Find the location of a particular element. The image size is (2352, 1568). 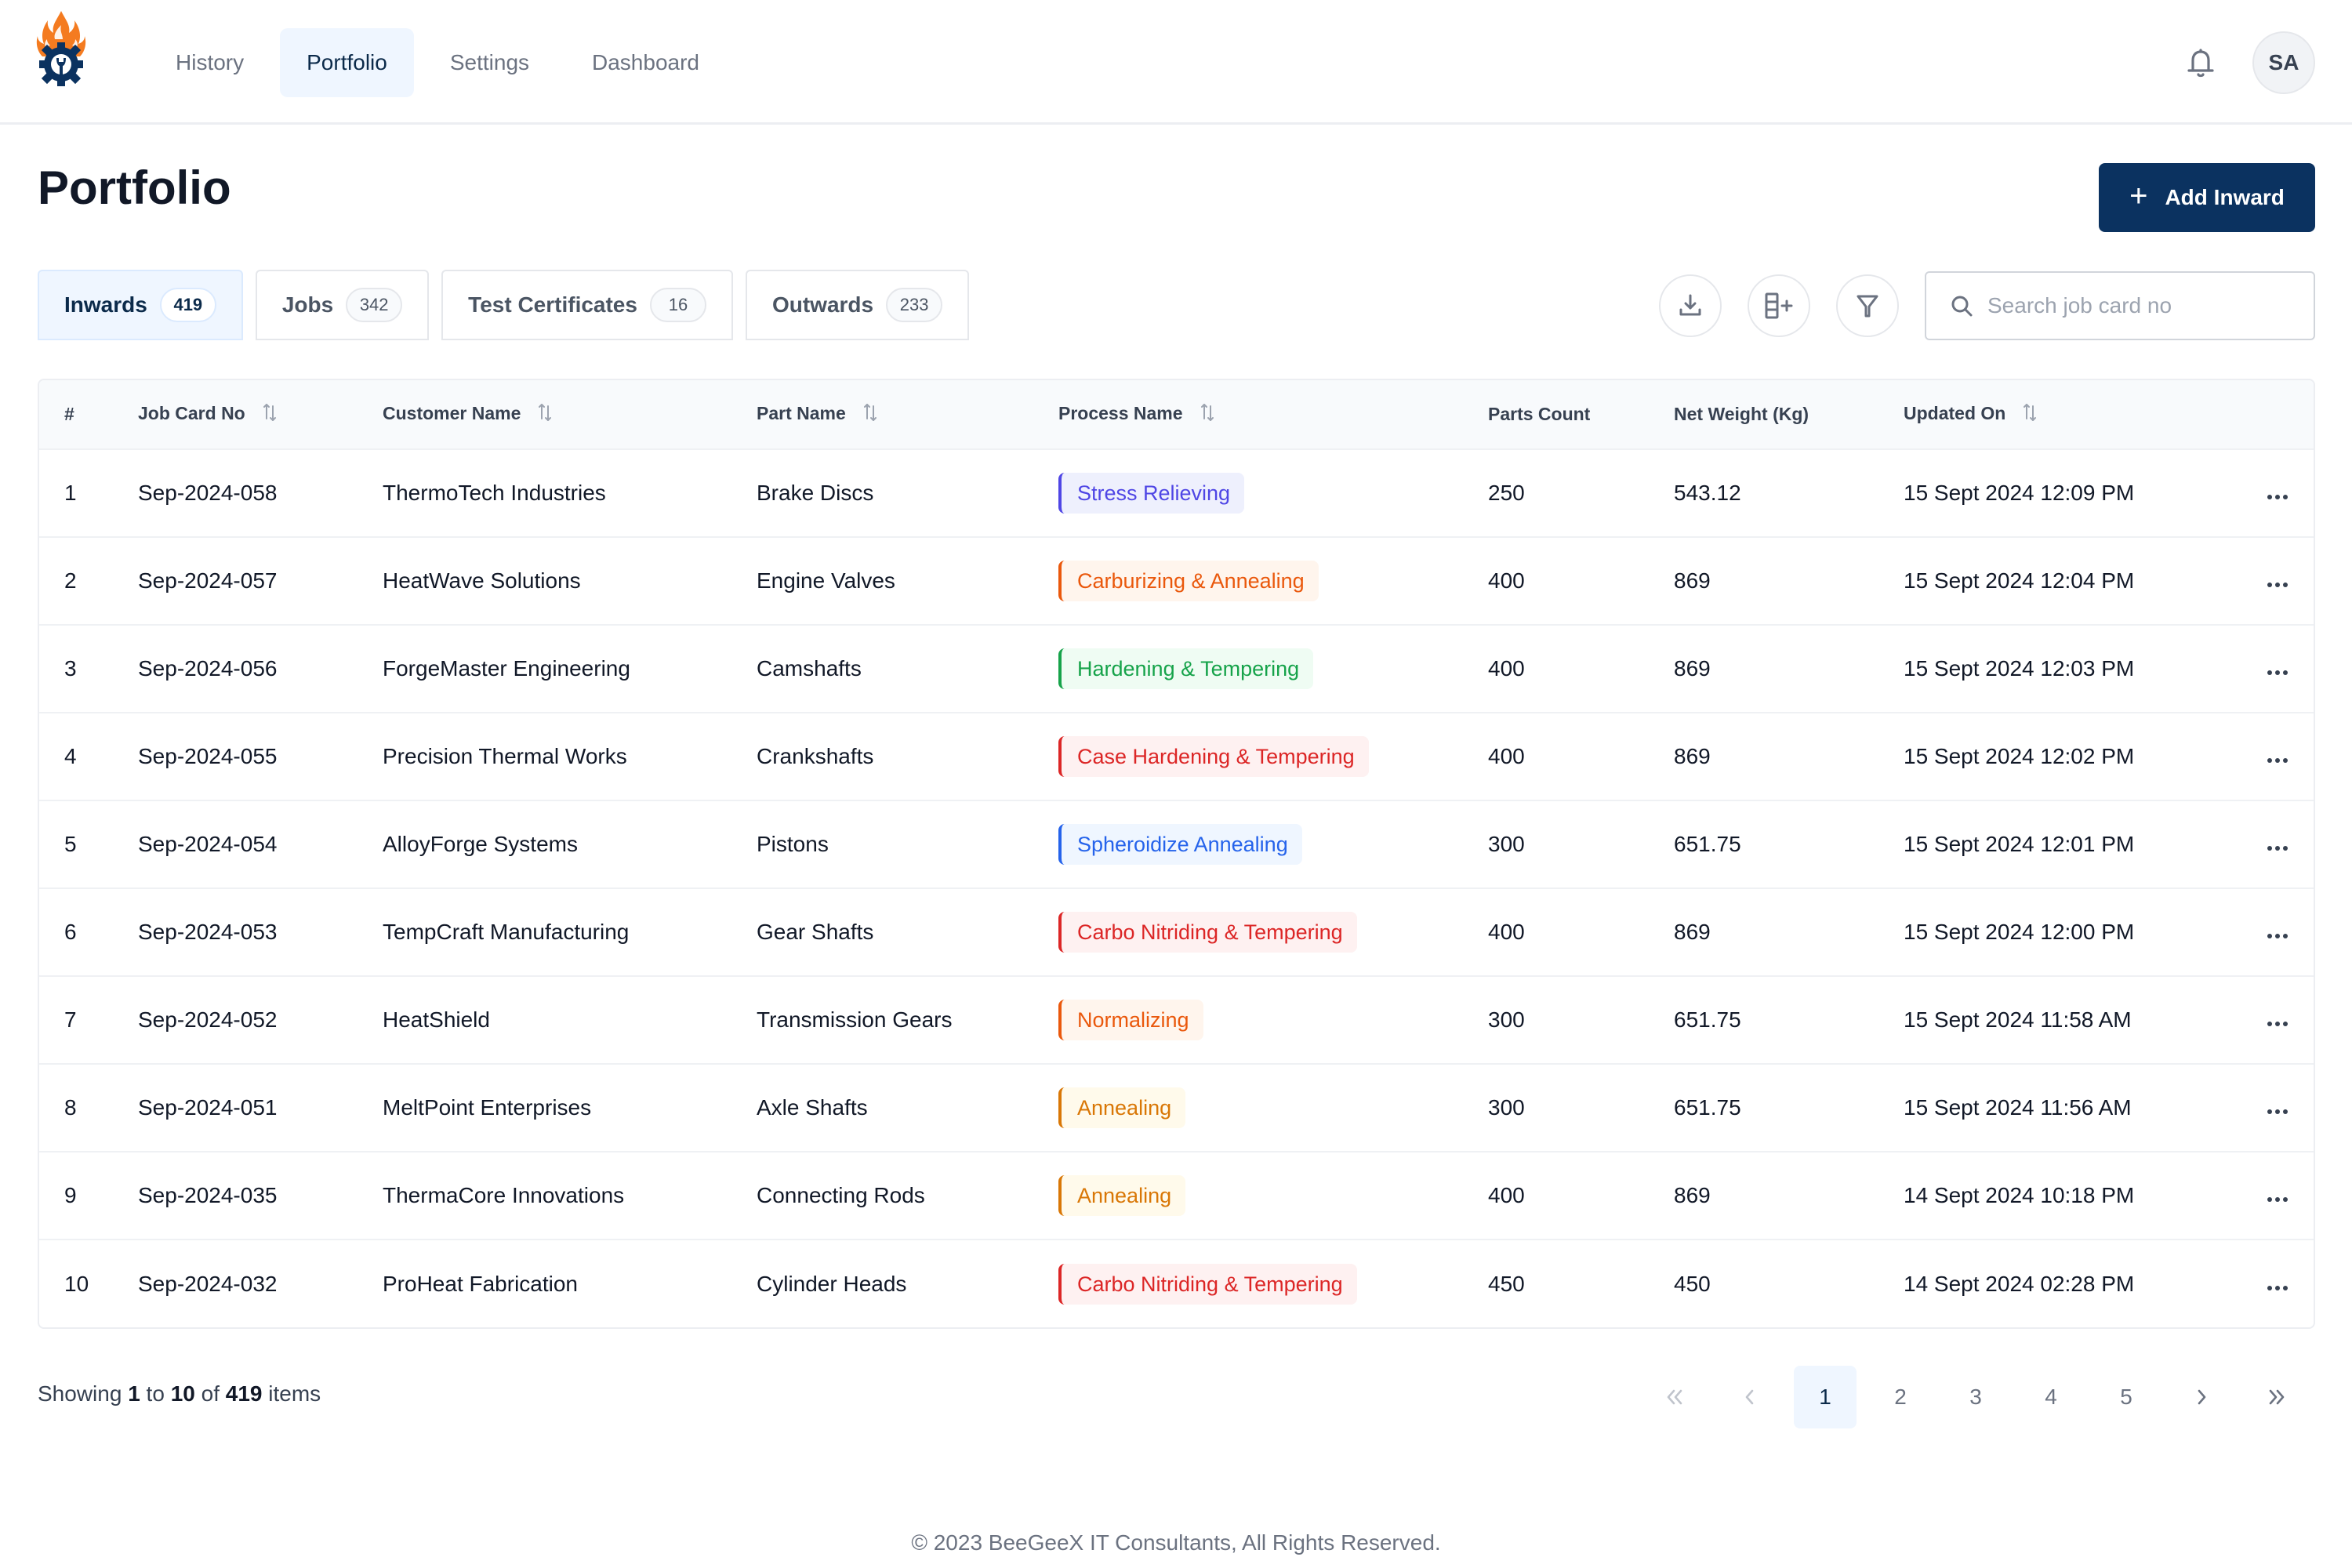

tab-jobs: Jobs 342 is located at coordinates (342, 305).